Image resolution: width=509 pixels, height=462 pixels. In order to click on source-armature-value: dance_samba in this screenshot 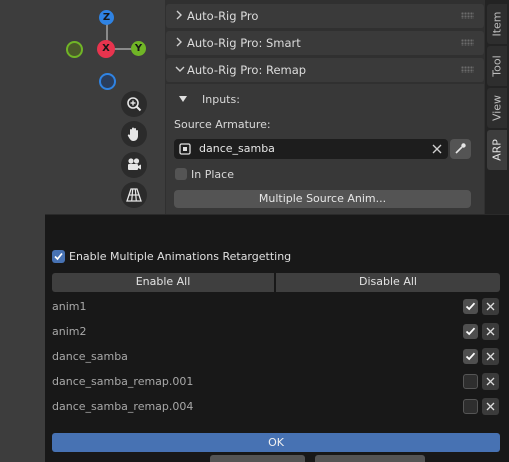, I will do `click(237, 148)`.